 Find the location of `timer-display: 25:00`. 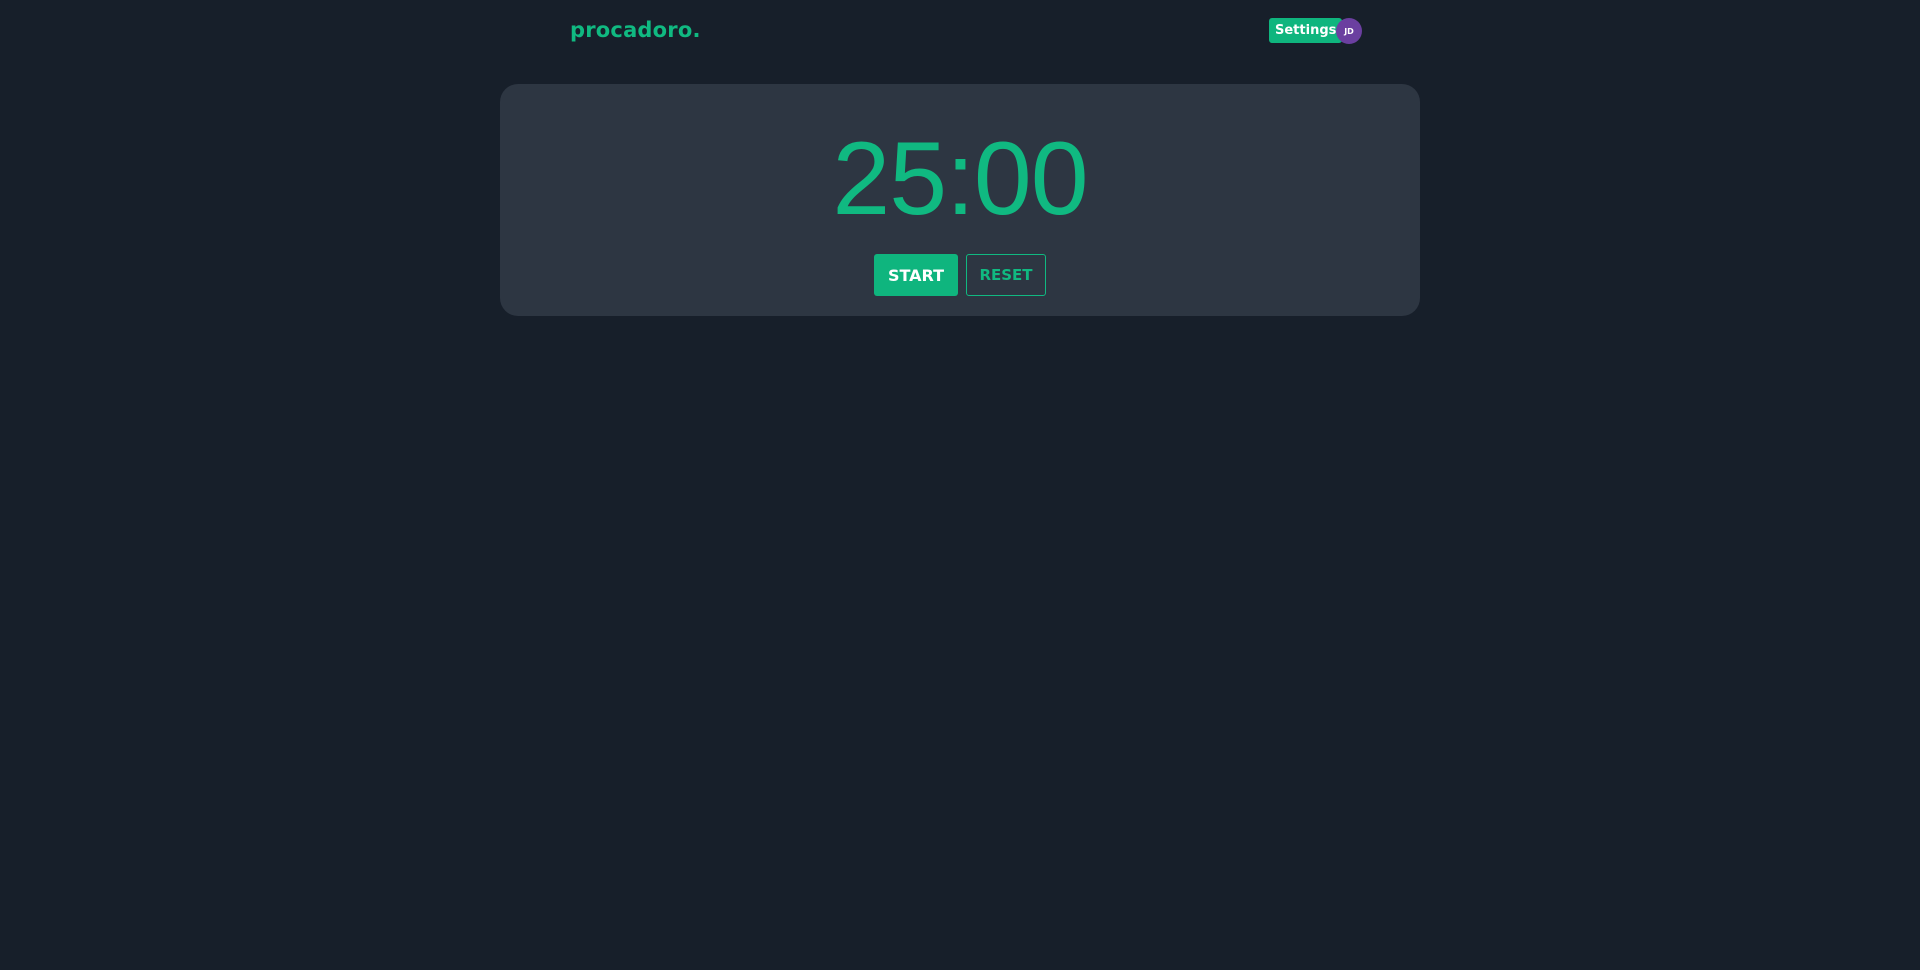

timer-display: 25:00 is located at coordinates (960, 179).